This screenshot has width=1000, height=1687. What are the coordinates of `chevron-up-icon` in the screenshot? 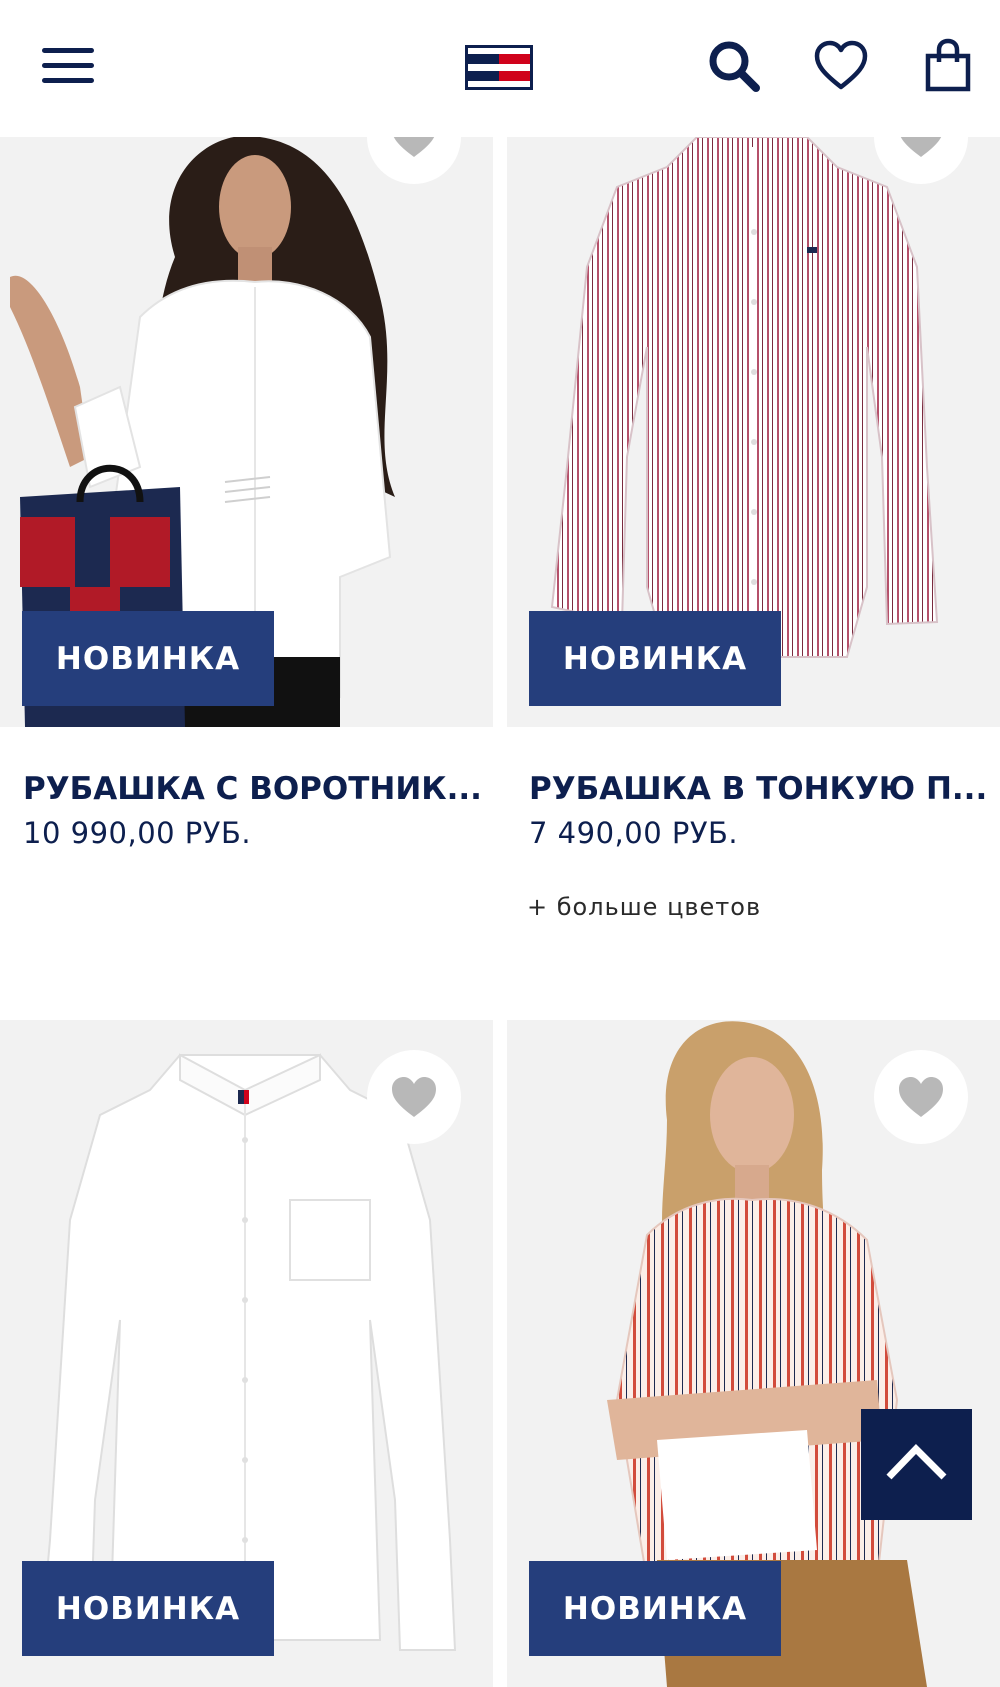 It's located at (916, 1462).